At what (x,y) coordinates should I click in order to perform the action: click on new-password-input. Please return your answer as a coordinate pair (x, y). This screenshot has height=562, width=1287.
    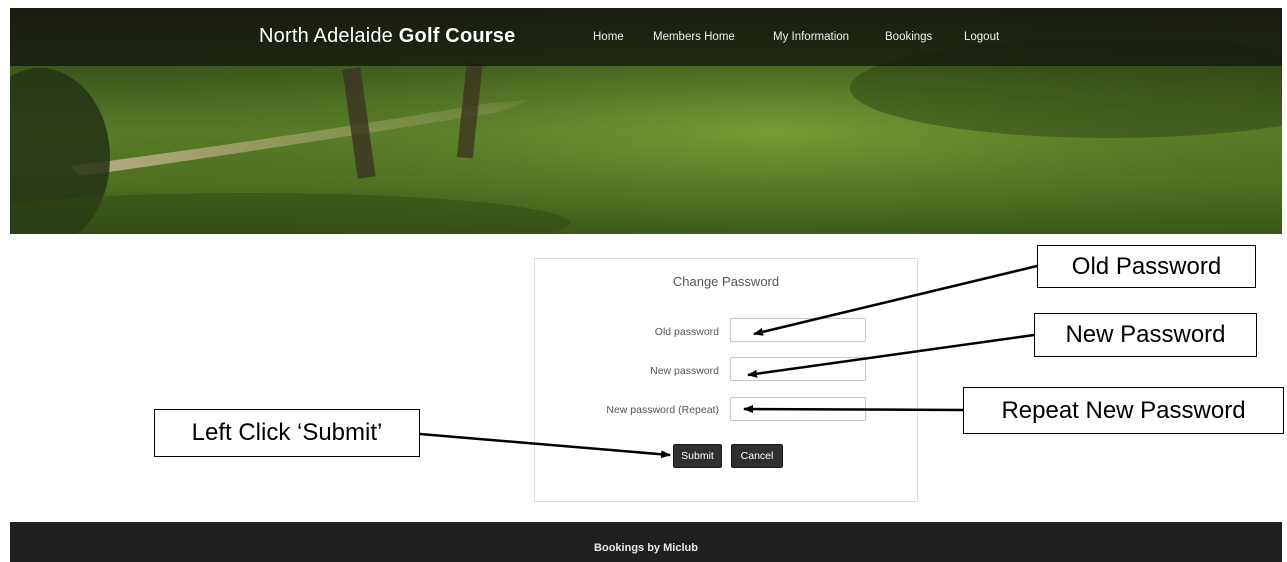
    Looking at the image, I should click on (798, 369).